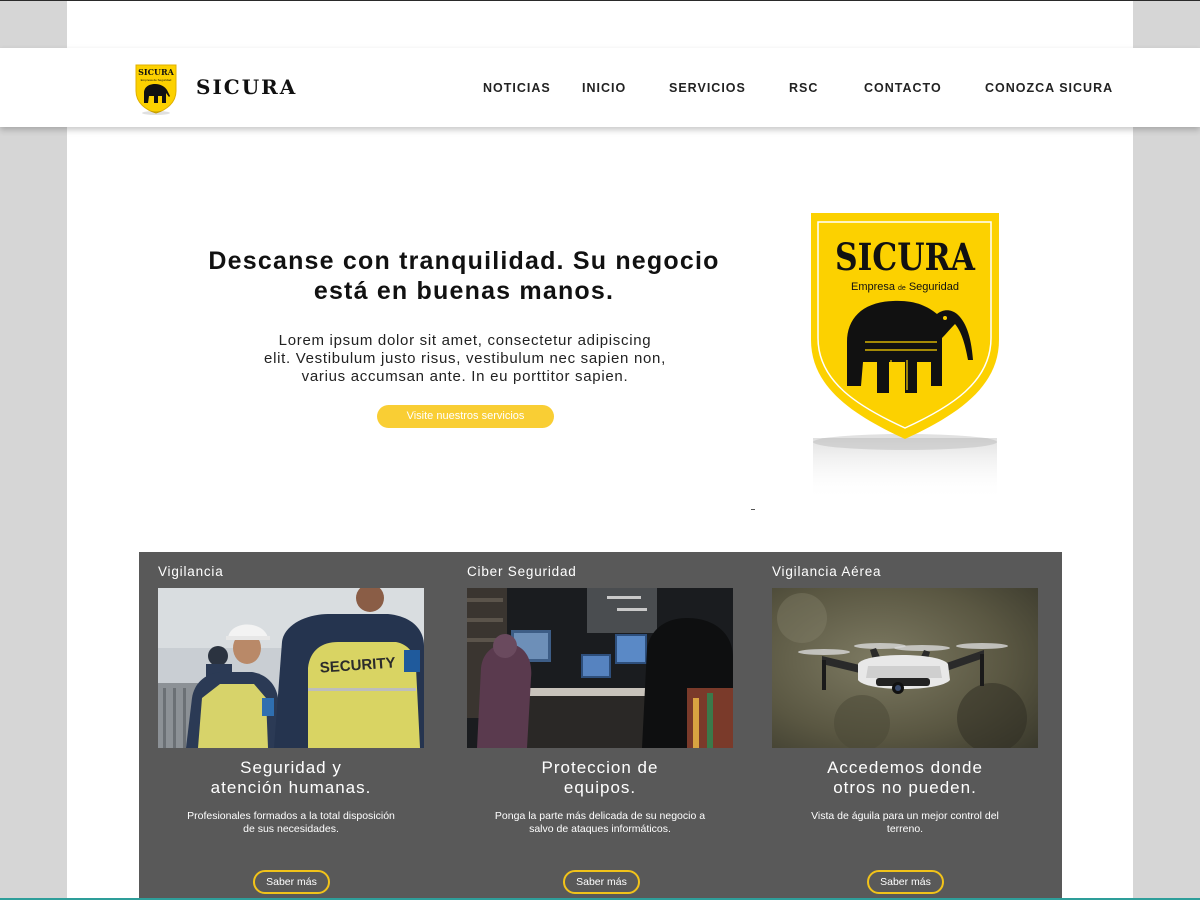 The image size is (1200, 900). What do you see at coordinates (464, 291) in the screenshot?
I see `hero-title-line-2: está en buenas manos.` at bounding box center [464, 291].